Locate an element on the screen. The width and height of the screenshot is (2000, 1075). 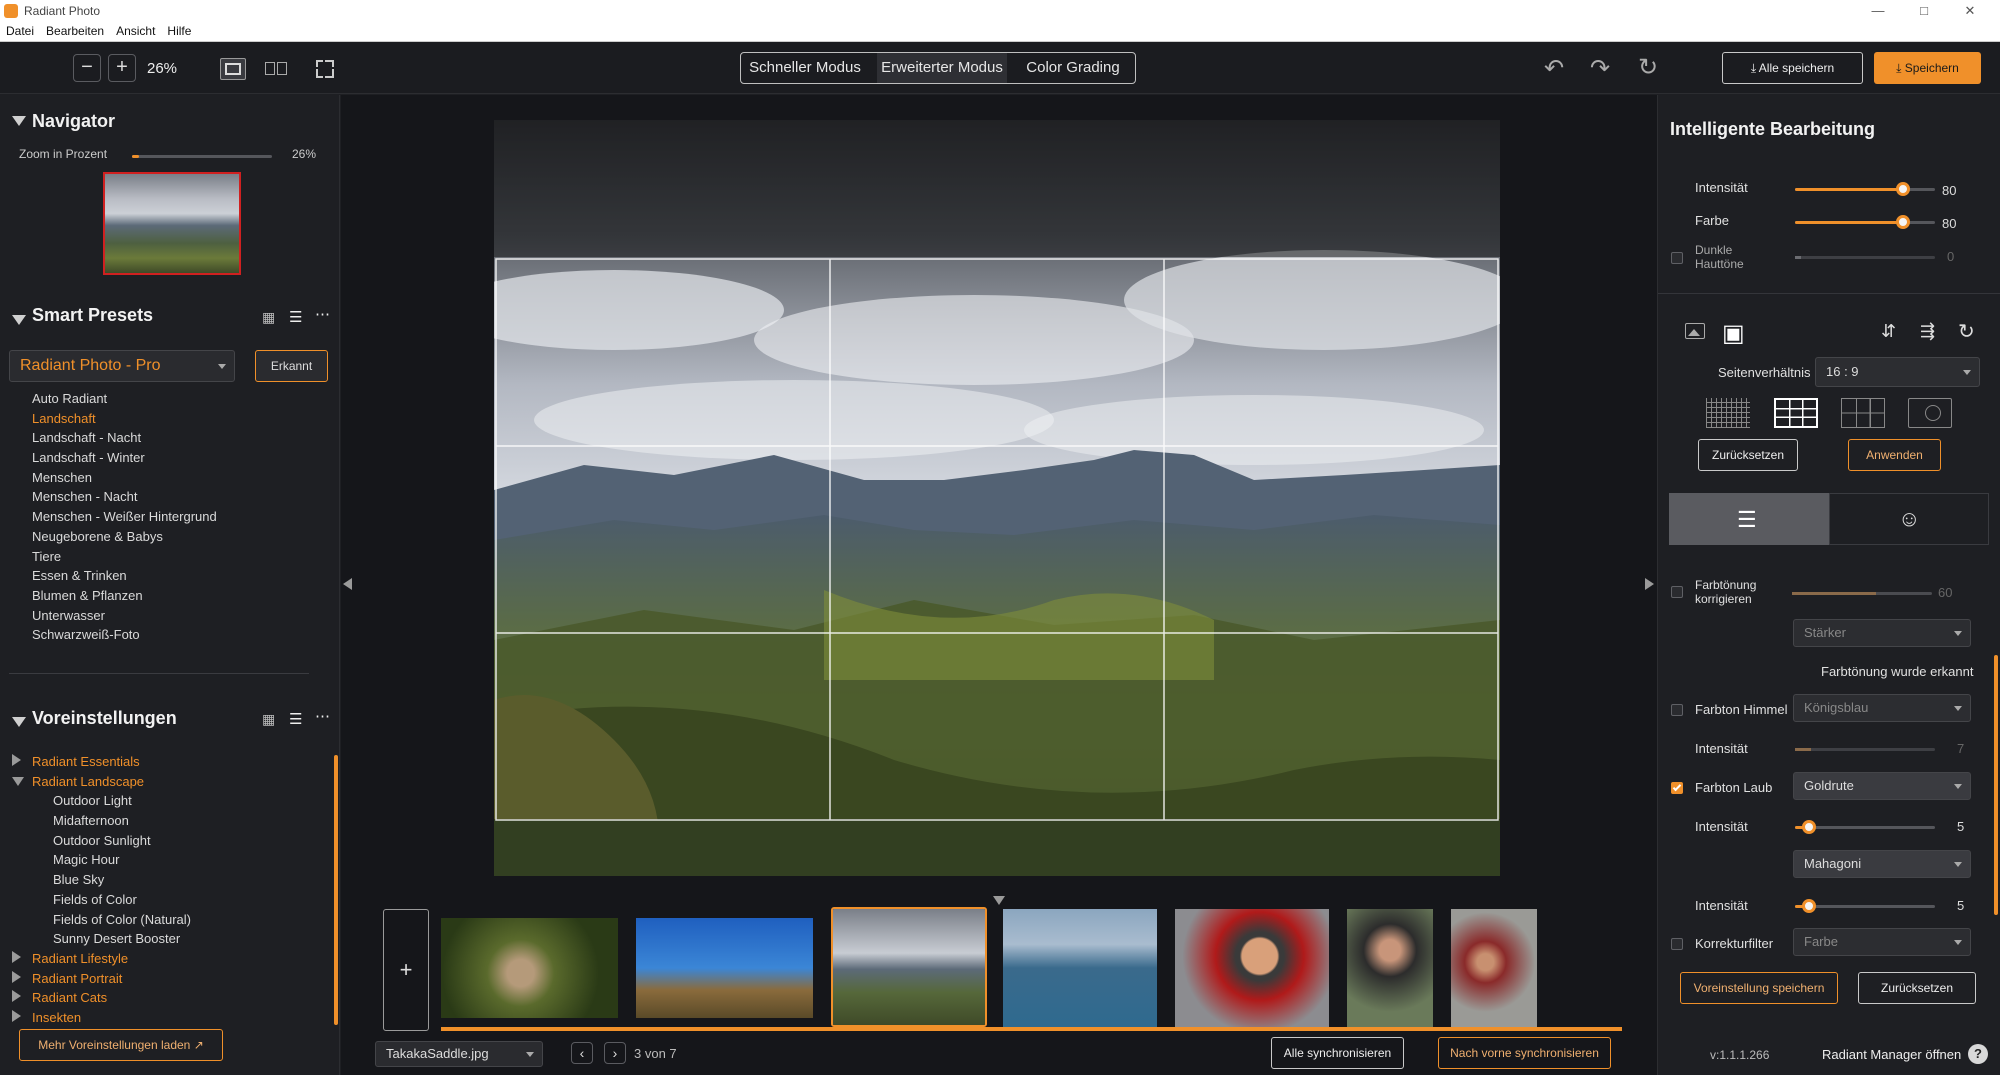
save-preset-button: Voreinstellung speichern is located at coordinates (1759, 988).